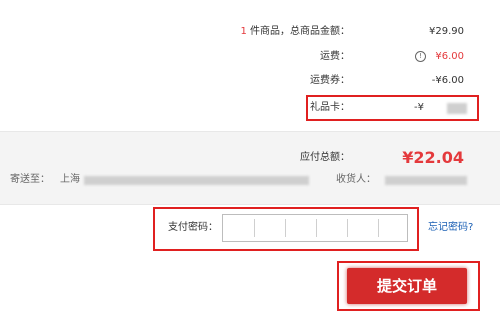 This screenshot has width=500, height=318. What do you see at coordinates (250, 81) in the screenshot?
I see `shipping-coupon-row: 运费券： -¥6.00` at bounding box center [250, 81].